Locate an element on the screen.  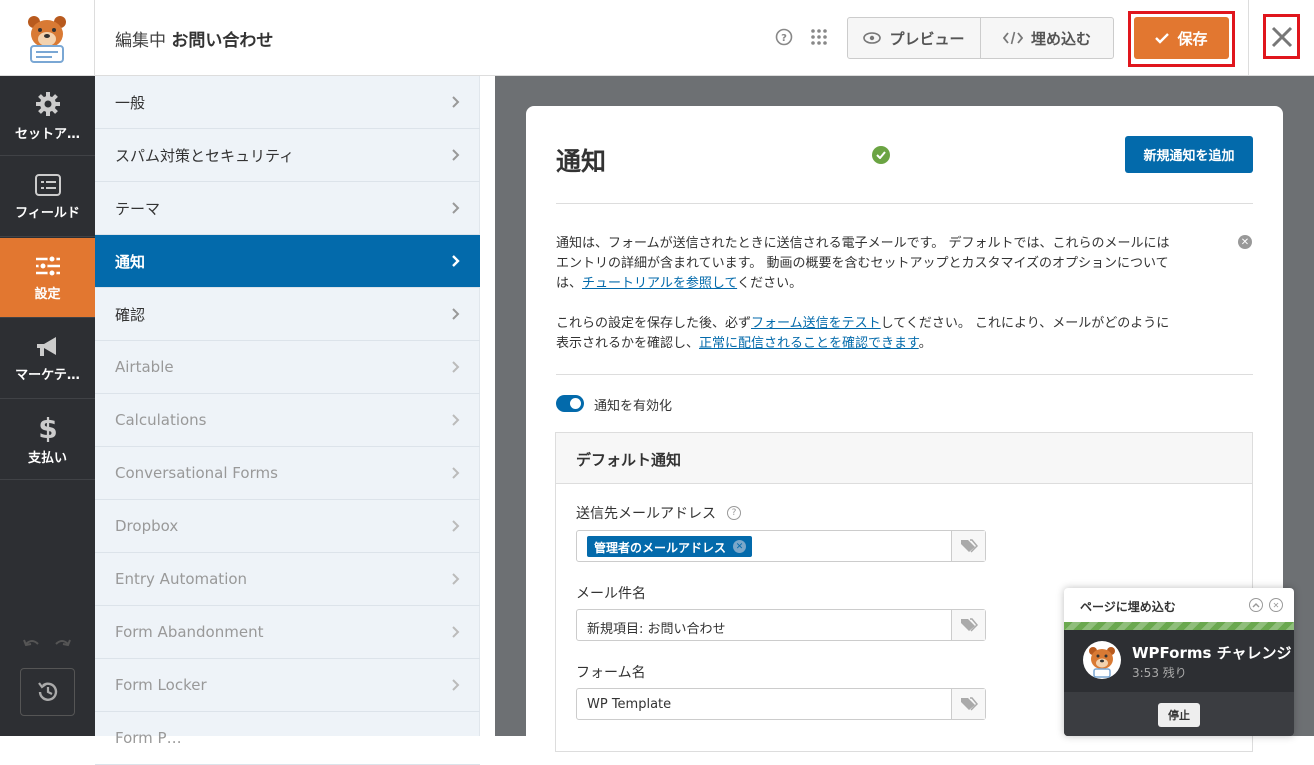
bear-avatar-icon is located at coordinates (1102, 660).